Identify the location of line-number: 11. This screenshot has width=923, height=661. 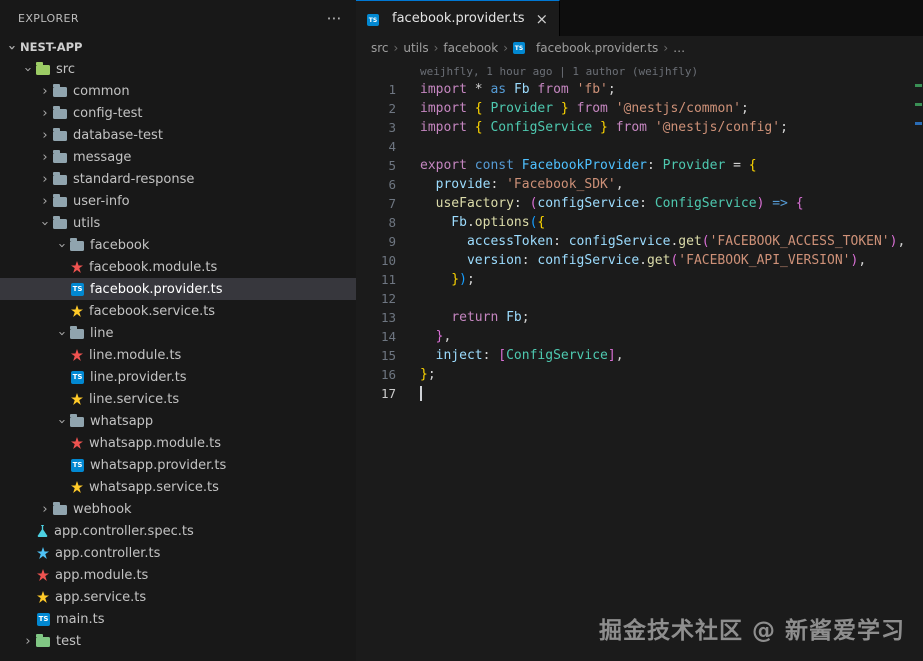
(388, 279).